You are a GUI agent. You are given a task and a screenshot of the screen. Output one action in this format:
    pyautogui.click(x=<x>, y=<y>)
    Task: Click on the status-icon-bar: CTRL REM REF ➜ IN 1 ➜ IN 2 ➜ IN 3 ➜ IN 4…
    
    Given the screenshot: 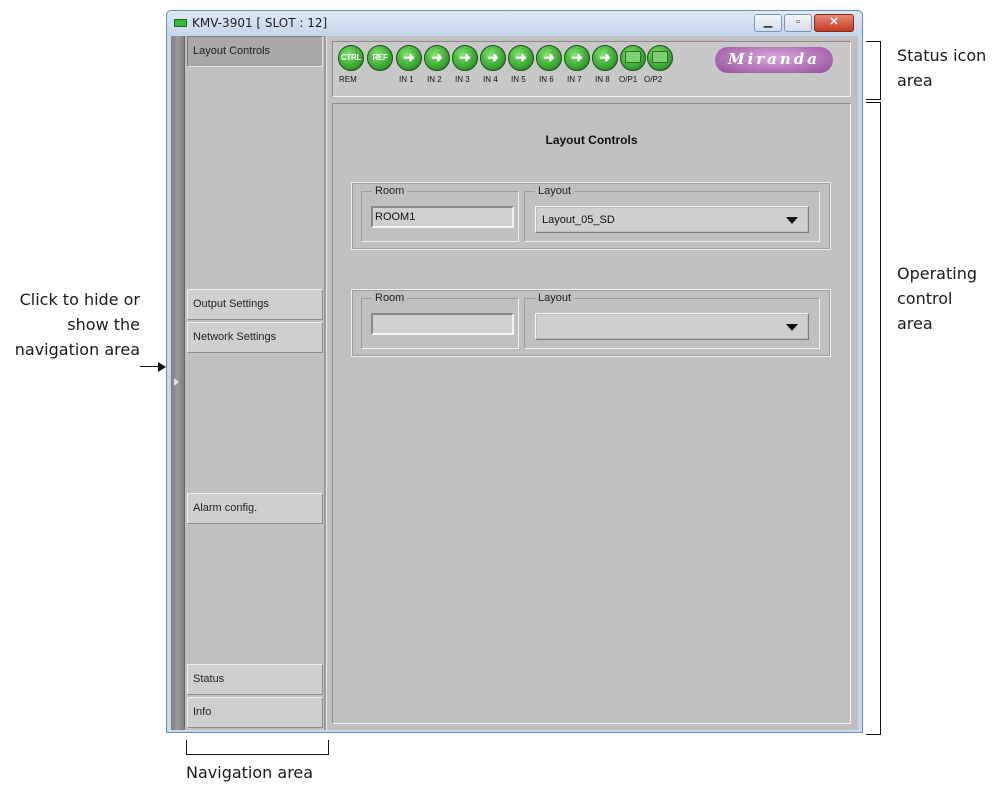 What is the action you would take?
    pyautogui.click(x=591, y=69)
    